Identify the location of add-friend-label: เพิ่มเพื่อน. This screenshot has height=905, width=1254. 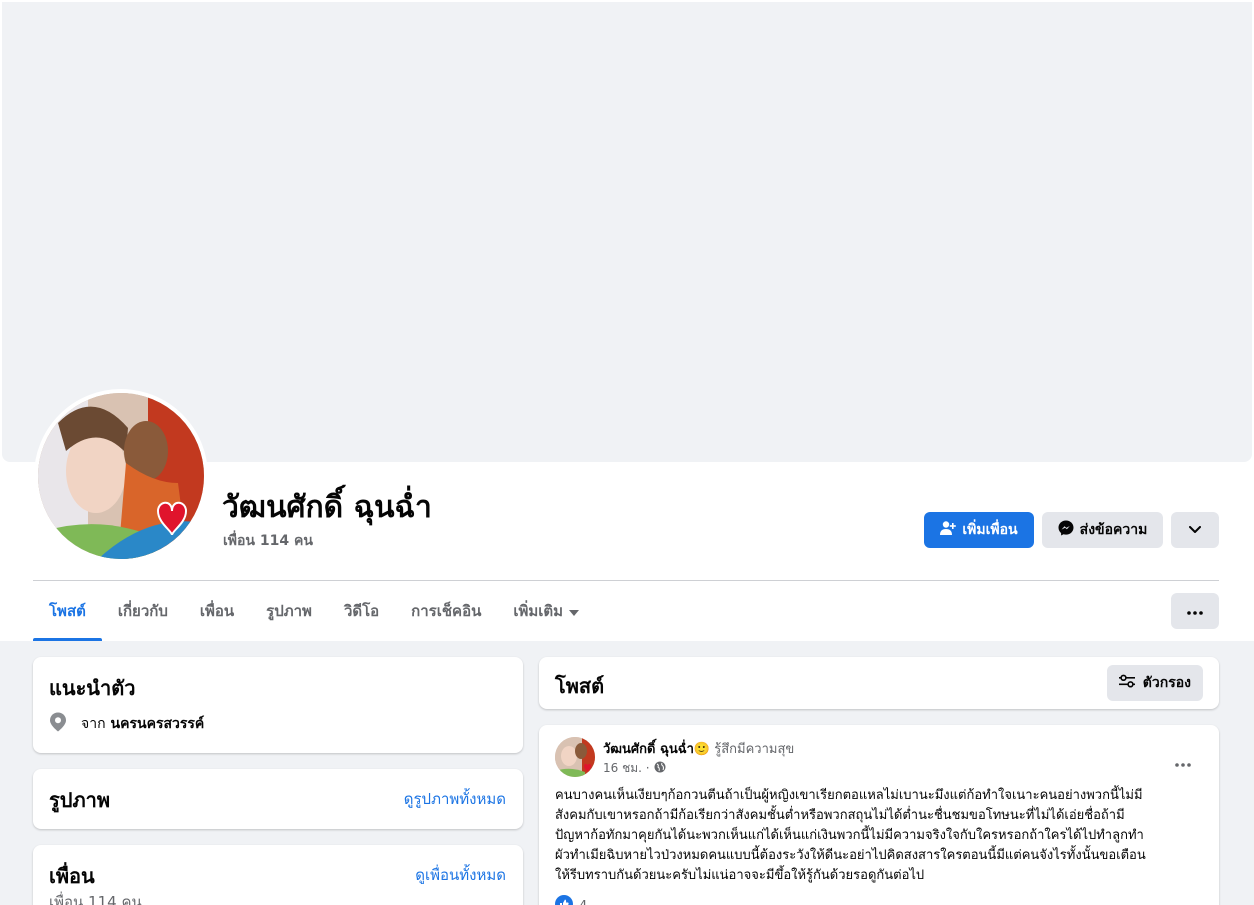
(990, 530).